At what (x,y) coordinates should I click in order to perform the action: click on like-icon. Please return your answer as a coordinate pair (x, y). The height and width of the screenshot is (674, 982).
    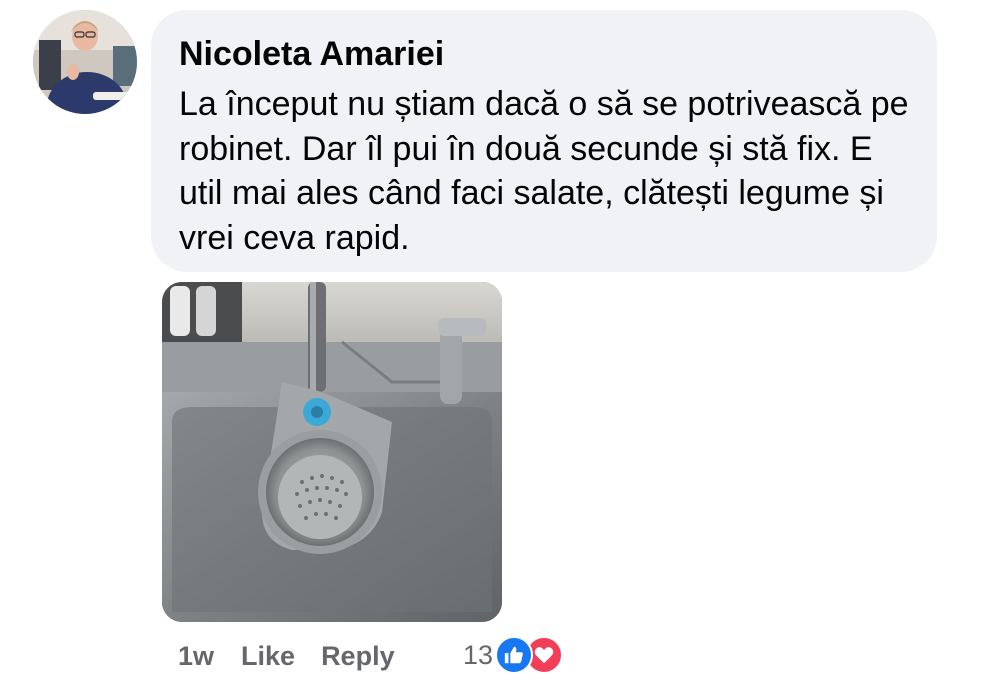
    Looking at the image, I should click on (514, 655).